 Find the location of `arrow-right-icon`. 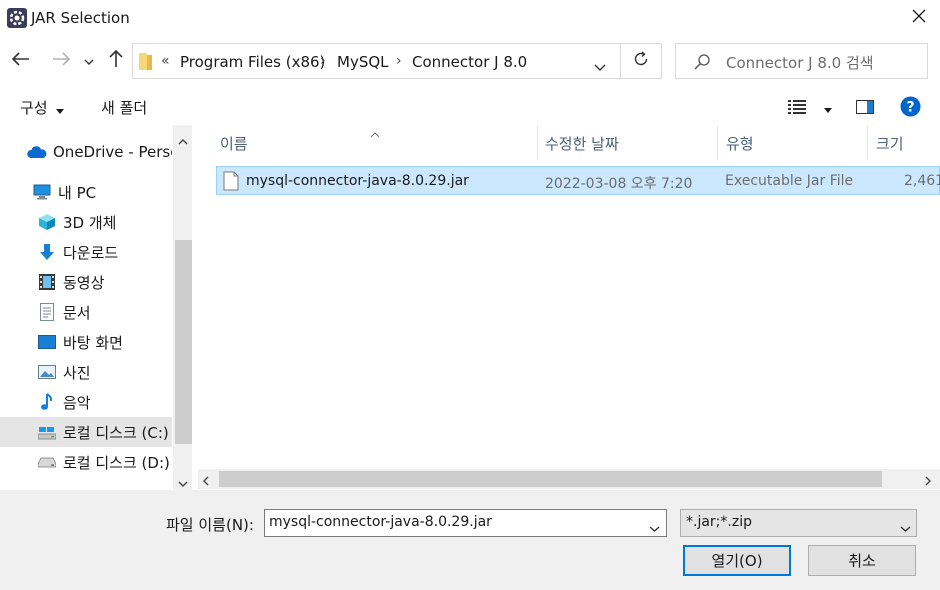

arrow-right-icon is located at coordinates (61, 61).